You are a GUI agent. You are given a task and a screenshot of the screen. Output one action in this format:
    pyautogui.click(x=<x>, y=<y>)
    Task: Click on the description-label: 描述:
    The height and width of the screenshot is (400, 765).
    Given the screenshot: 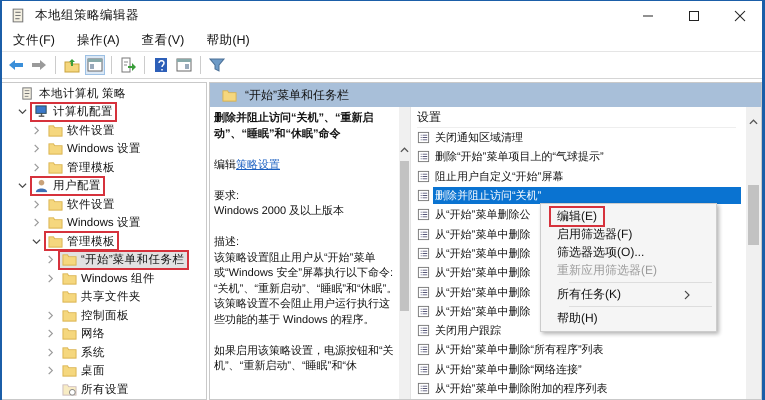 What is the action you would take?
    pyautogui.click(x=227, y=242)
    